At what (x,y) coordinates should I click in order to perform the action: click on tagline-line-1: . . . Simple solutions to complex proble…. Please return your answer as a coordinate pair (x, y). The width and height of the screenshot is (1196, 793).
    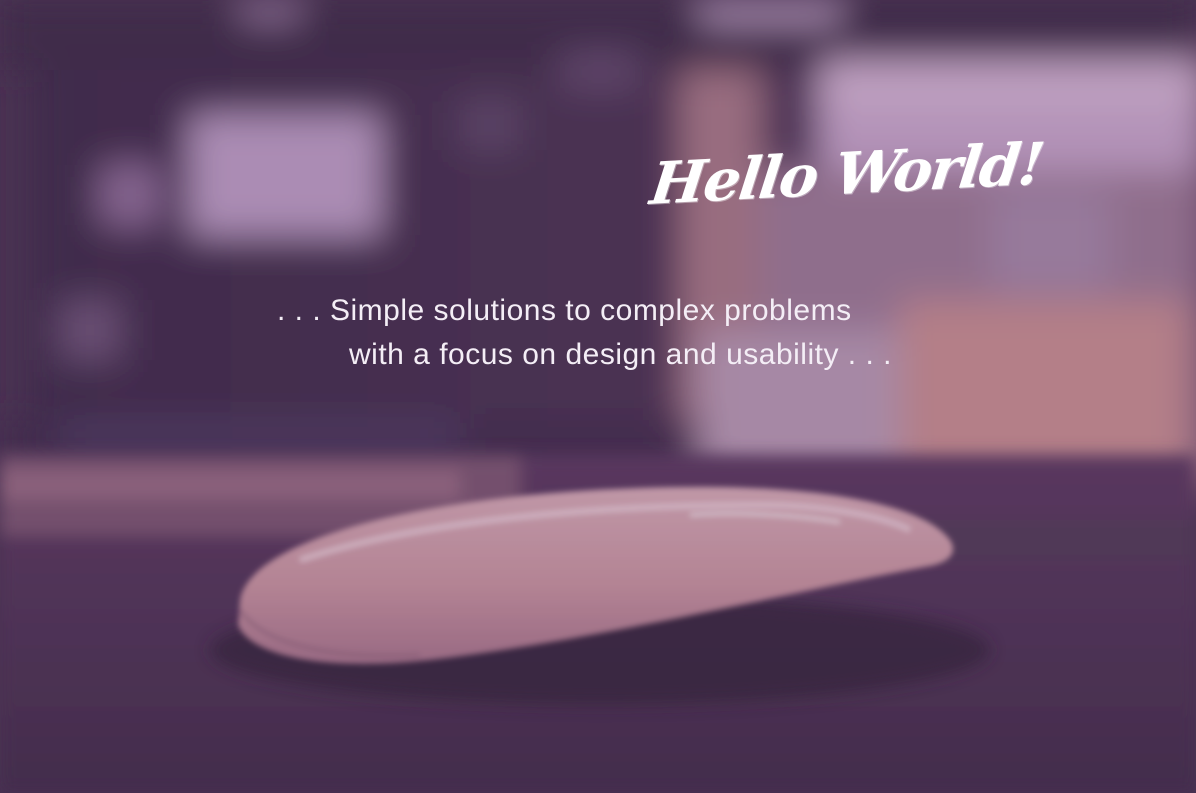
    Looking at the image, I should click on (564, 310).